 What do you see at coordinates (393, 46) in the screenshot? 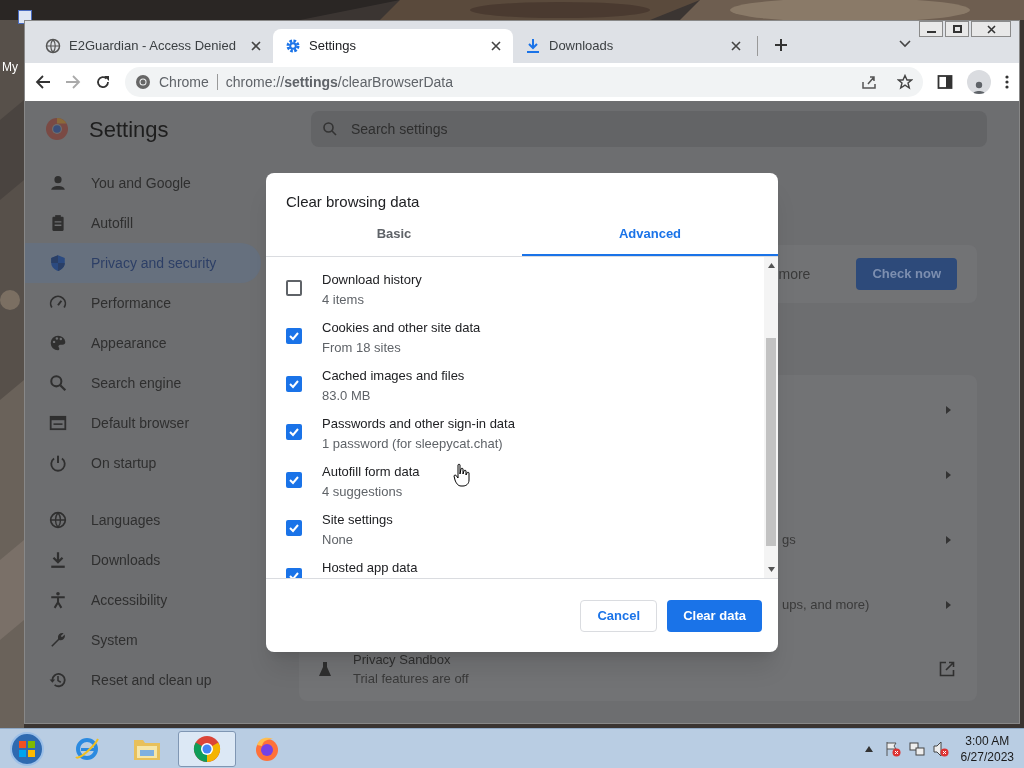
I see `browser-tab: Settings` at bounding box center [393, 46].